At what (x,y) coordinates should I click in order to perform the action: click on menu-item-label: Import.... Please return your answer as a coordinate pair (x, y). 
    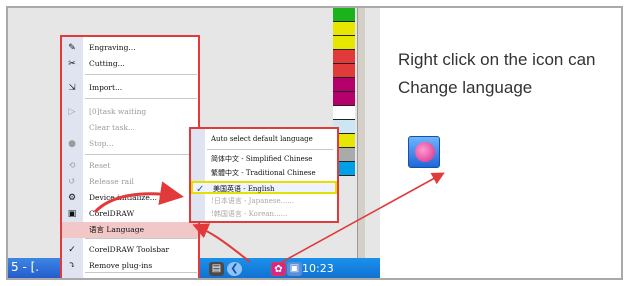
    Looking at the image, I should click on (106, 87).